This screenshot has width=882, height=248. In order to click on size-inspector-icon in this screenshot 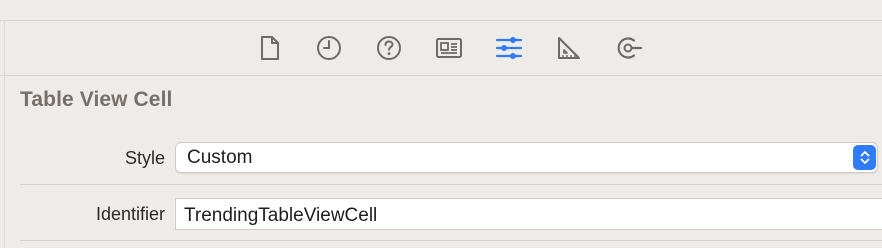, I will do `click(569, 48)`.